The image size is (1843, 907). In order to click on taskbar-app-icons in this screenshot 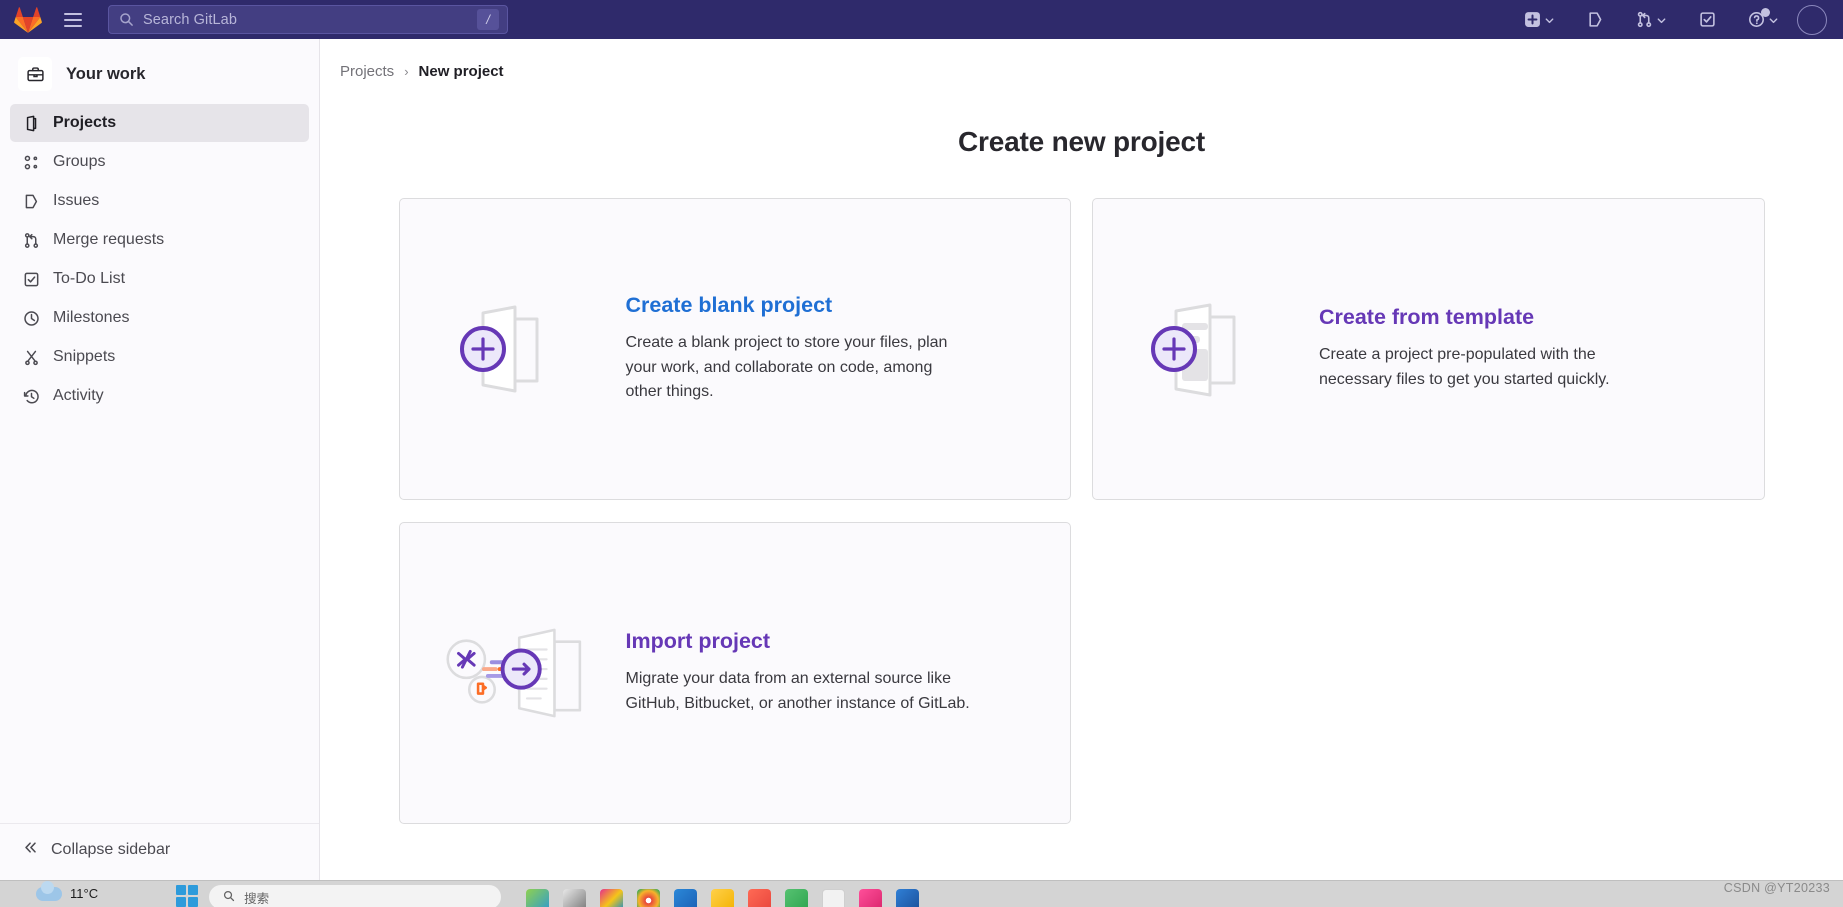, I will do `click(723, 896)`.